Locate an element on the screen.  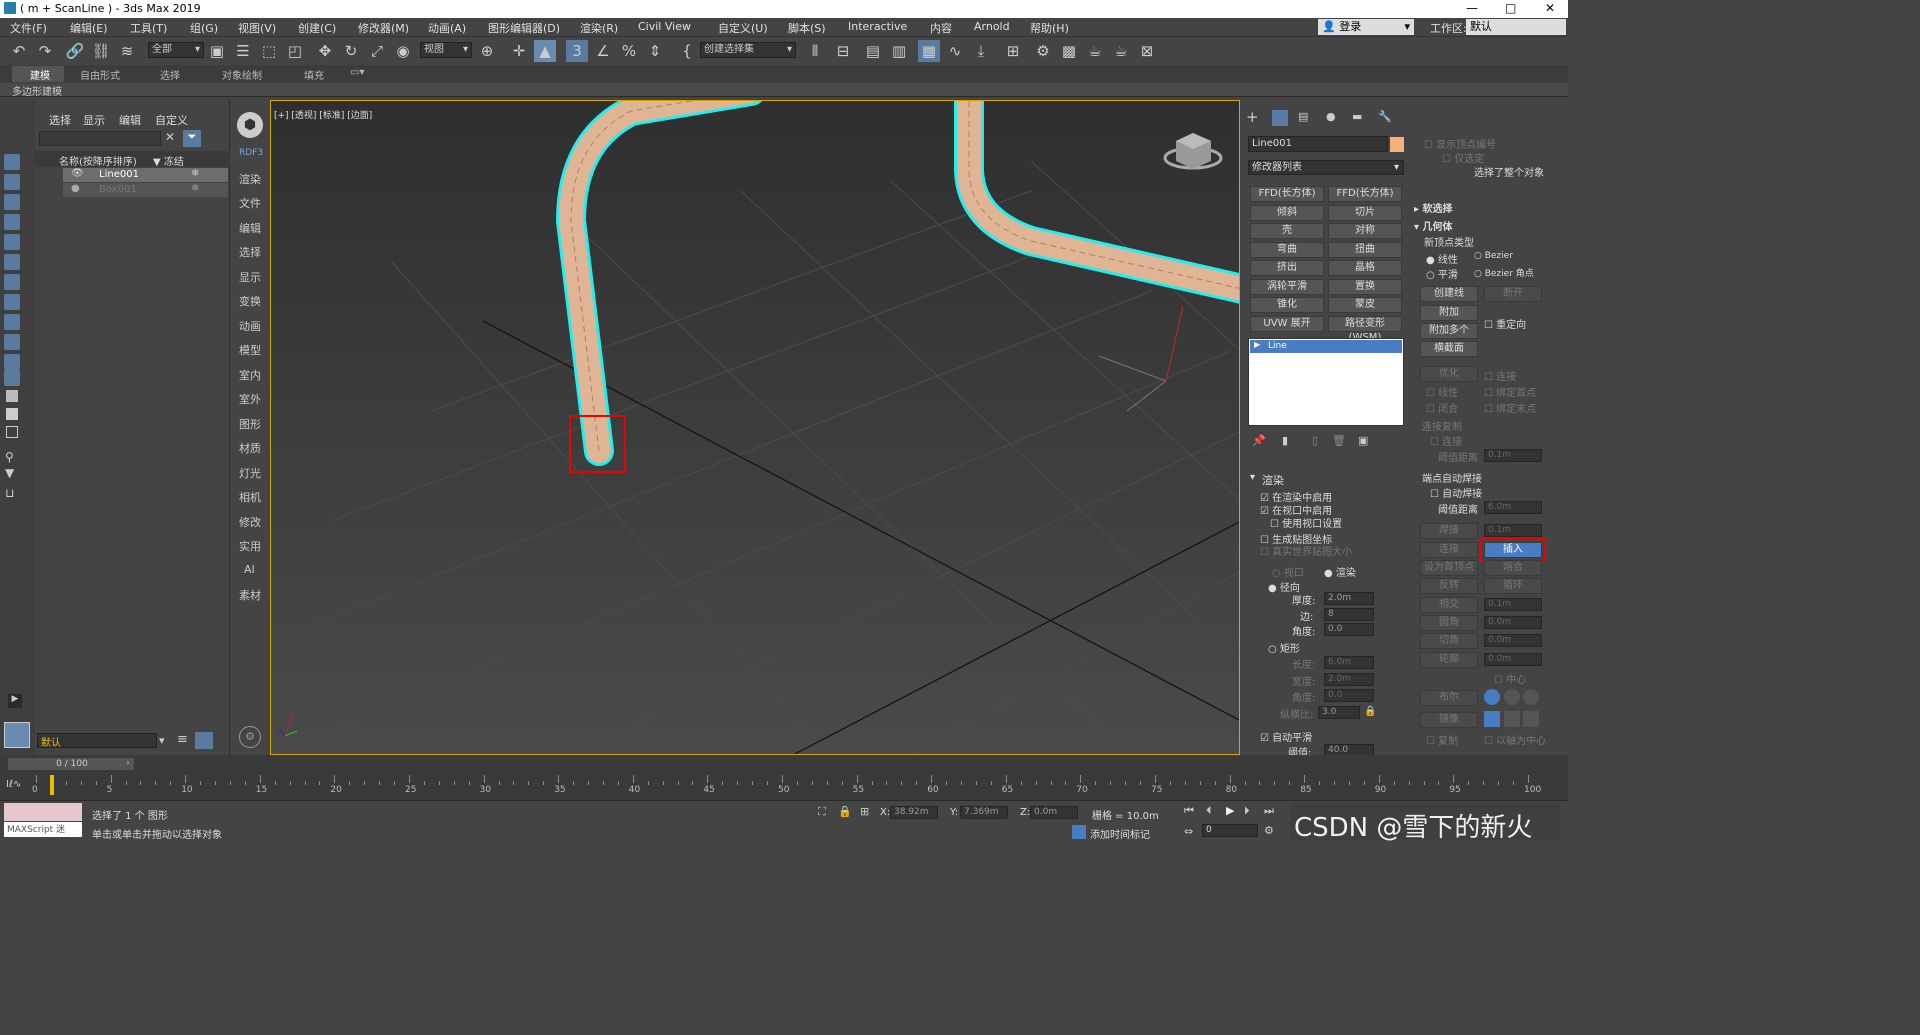
viewport-radio: ○ 视口 is located at coordinates (1288, 571).